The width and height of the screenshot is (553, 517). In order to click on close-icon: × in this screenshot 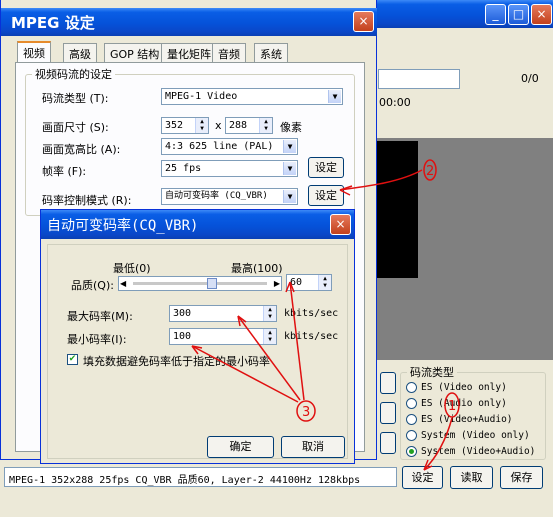, I will do `click(541, 14)`.